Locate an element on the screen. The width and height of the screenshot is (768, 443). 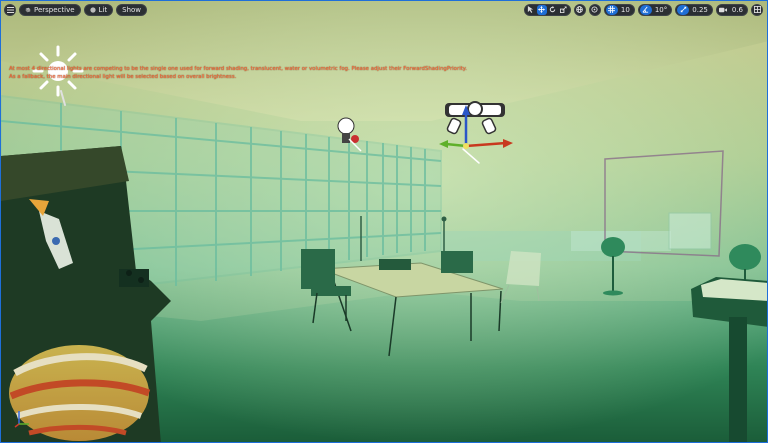
grid-snap-value: 10 is located at coordinates (626, 10).